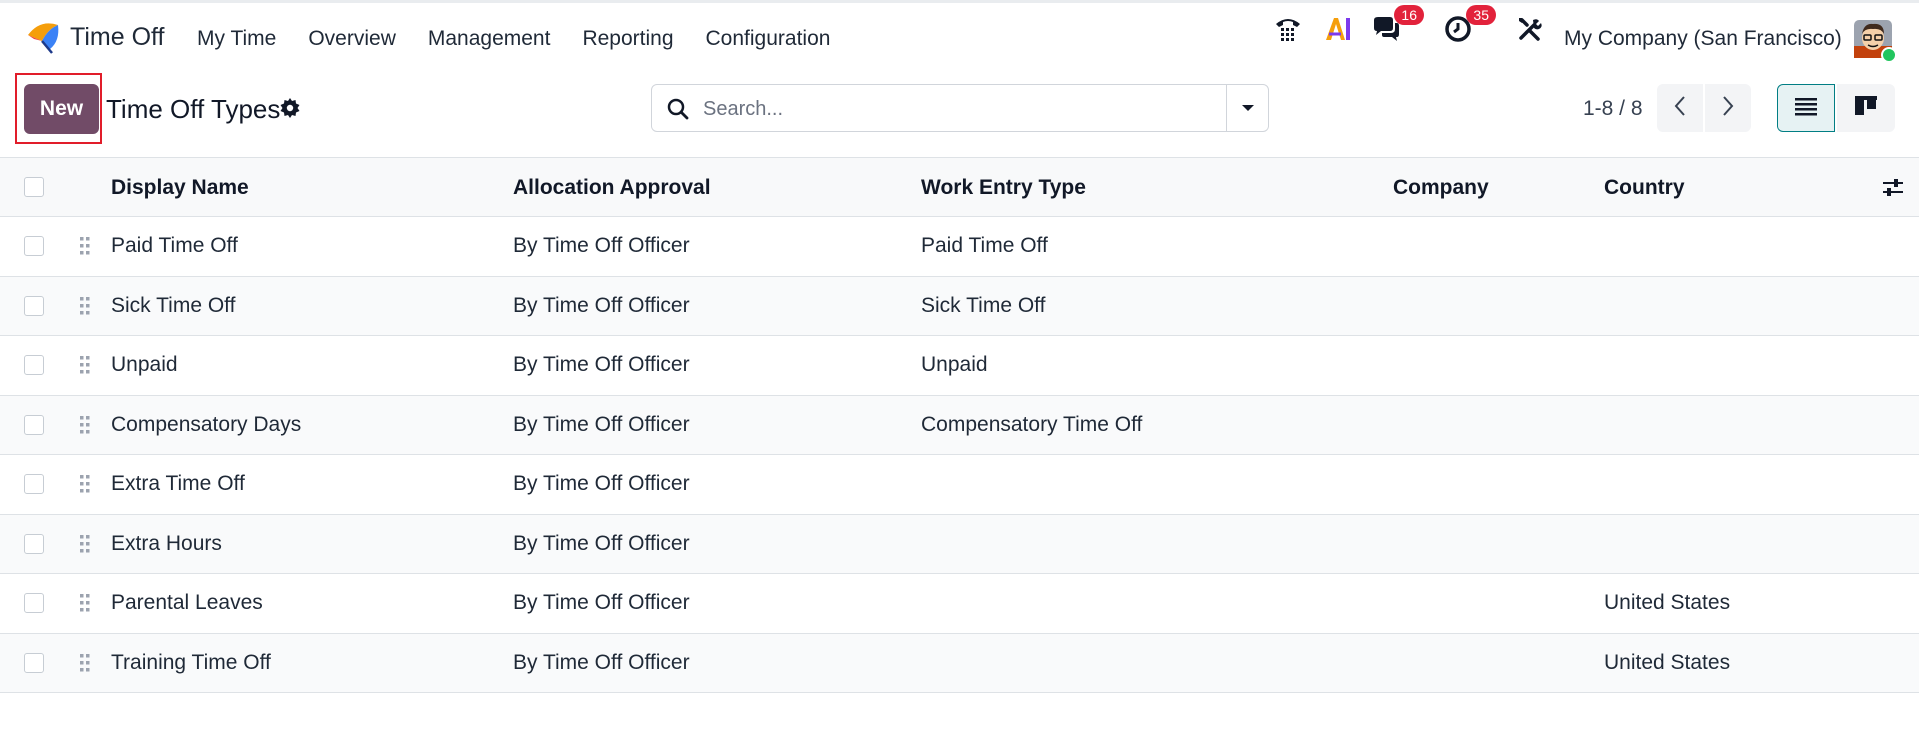  I want to click on pager-next-button, so click(1728, 108).